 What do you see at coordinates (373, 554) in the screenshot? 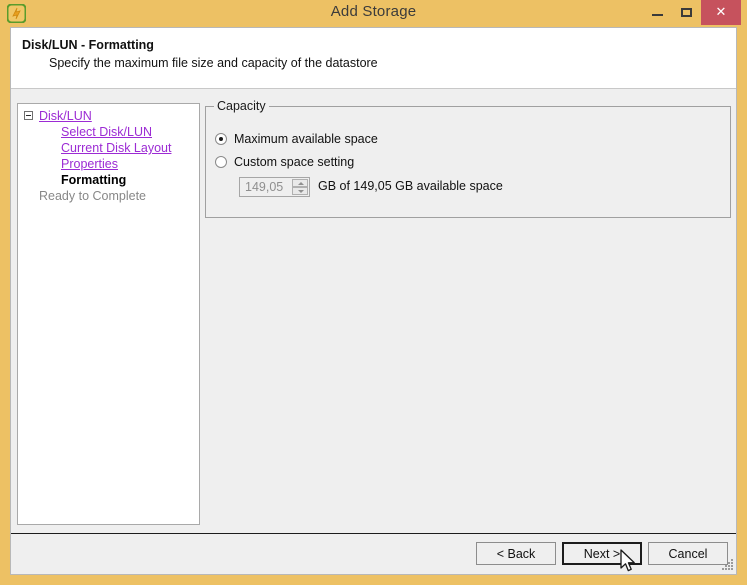
I see `dialog-footer: < Back Next > Cancel` at bounding box center [373, 554].